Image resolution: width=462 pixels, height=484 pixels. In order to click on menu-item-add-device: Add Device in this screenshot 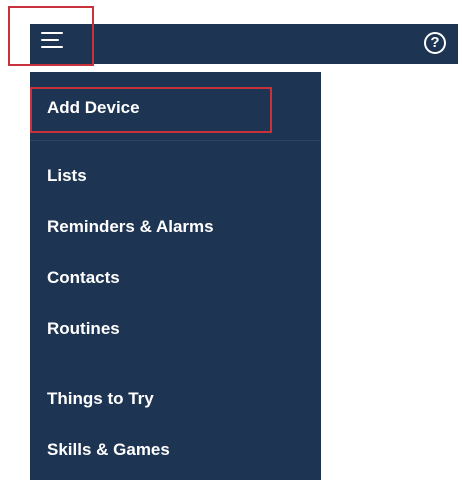, I will do `click(93, 108)`.